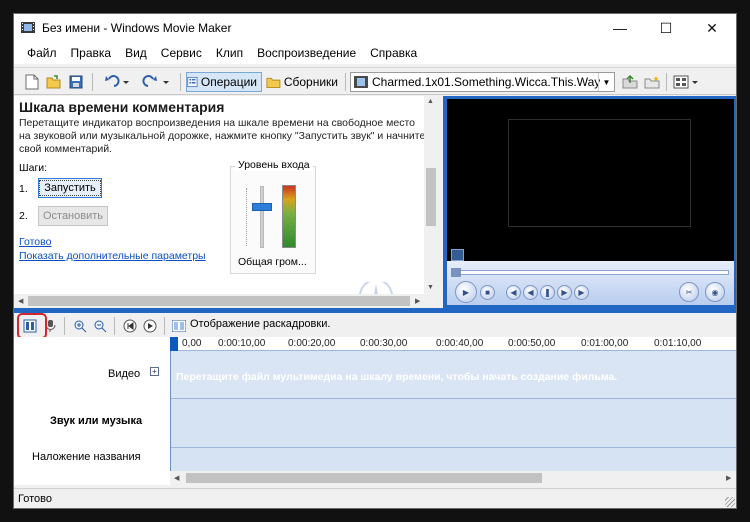  I want to click on track-label-video: Видео, so click(124, 374).